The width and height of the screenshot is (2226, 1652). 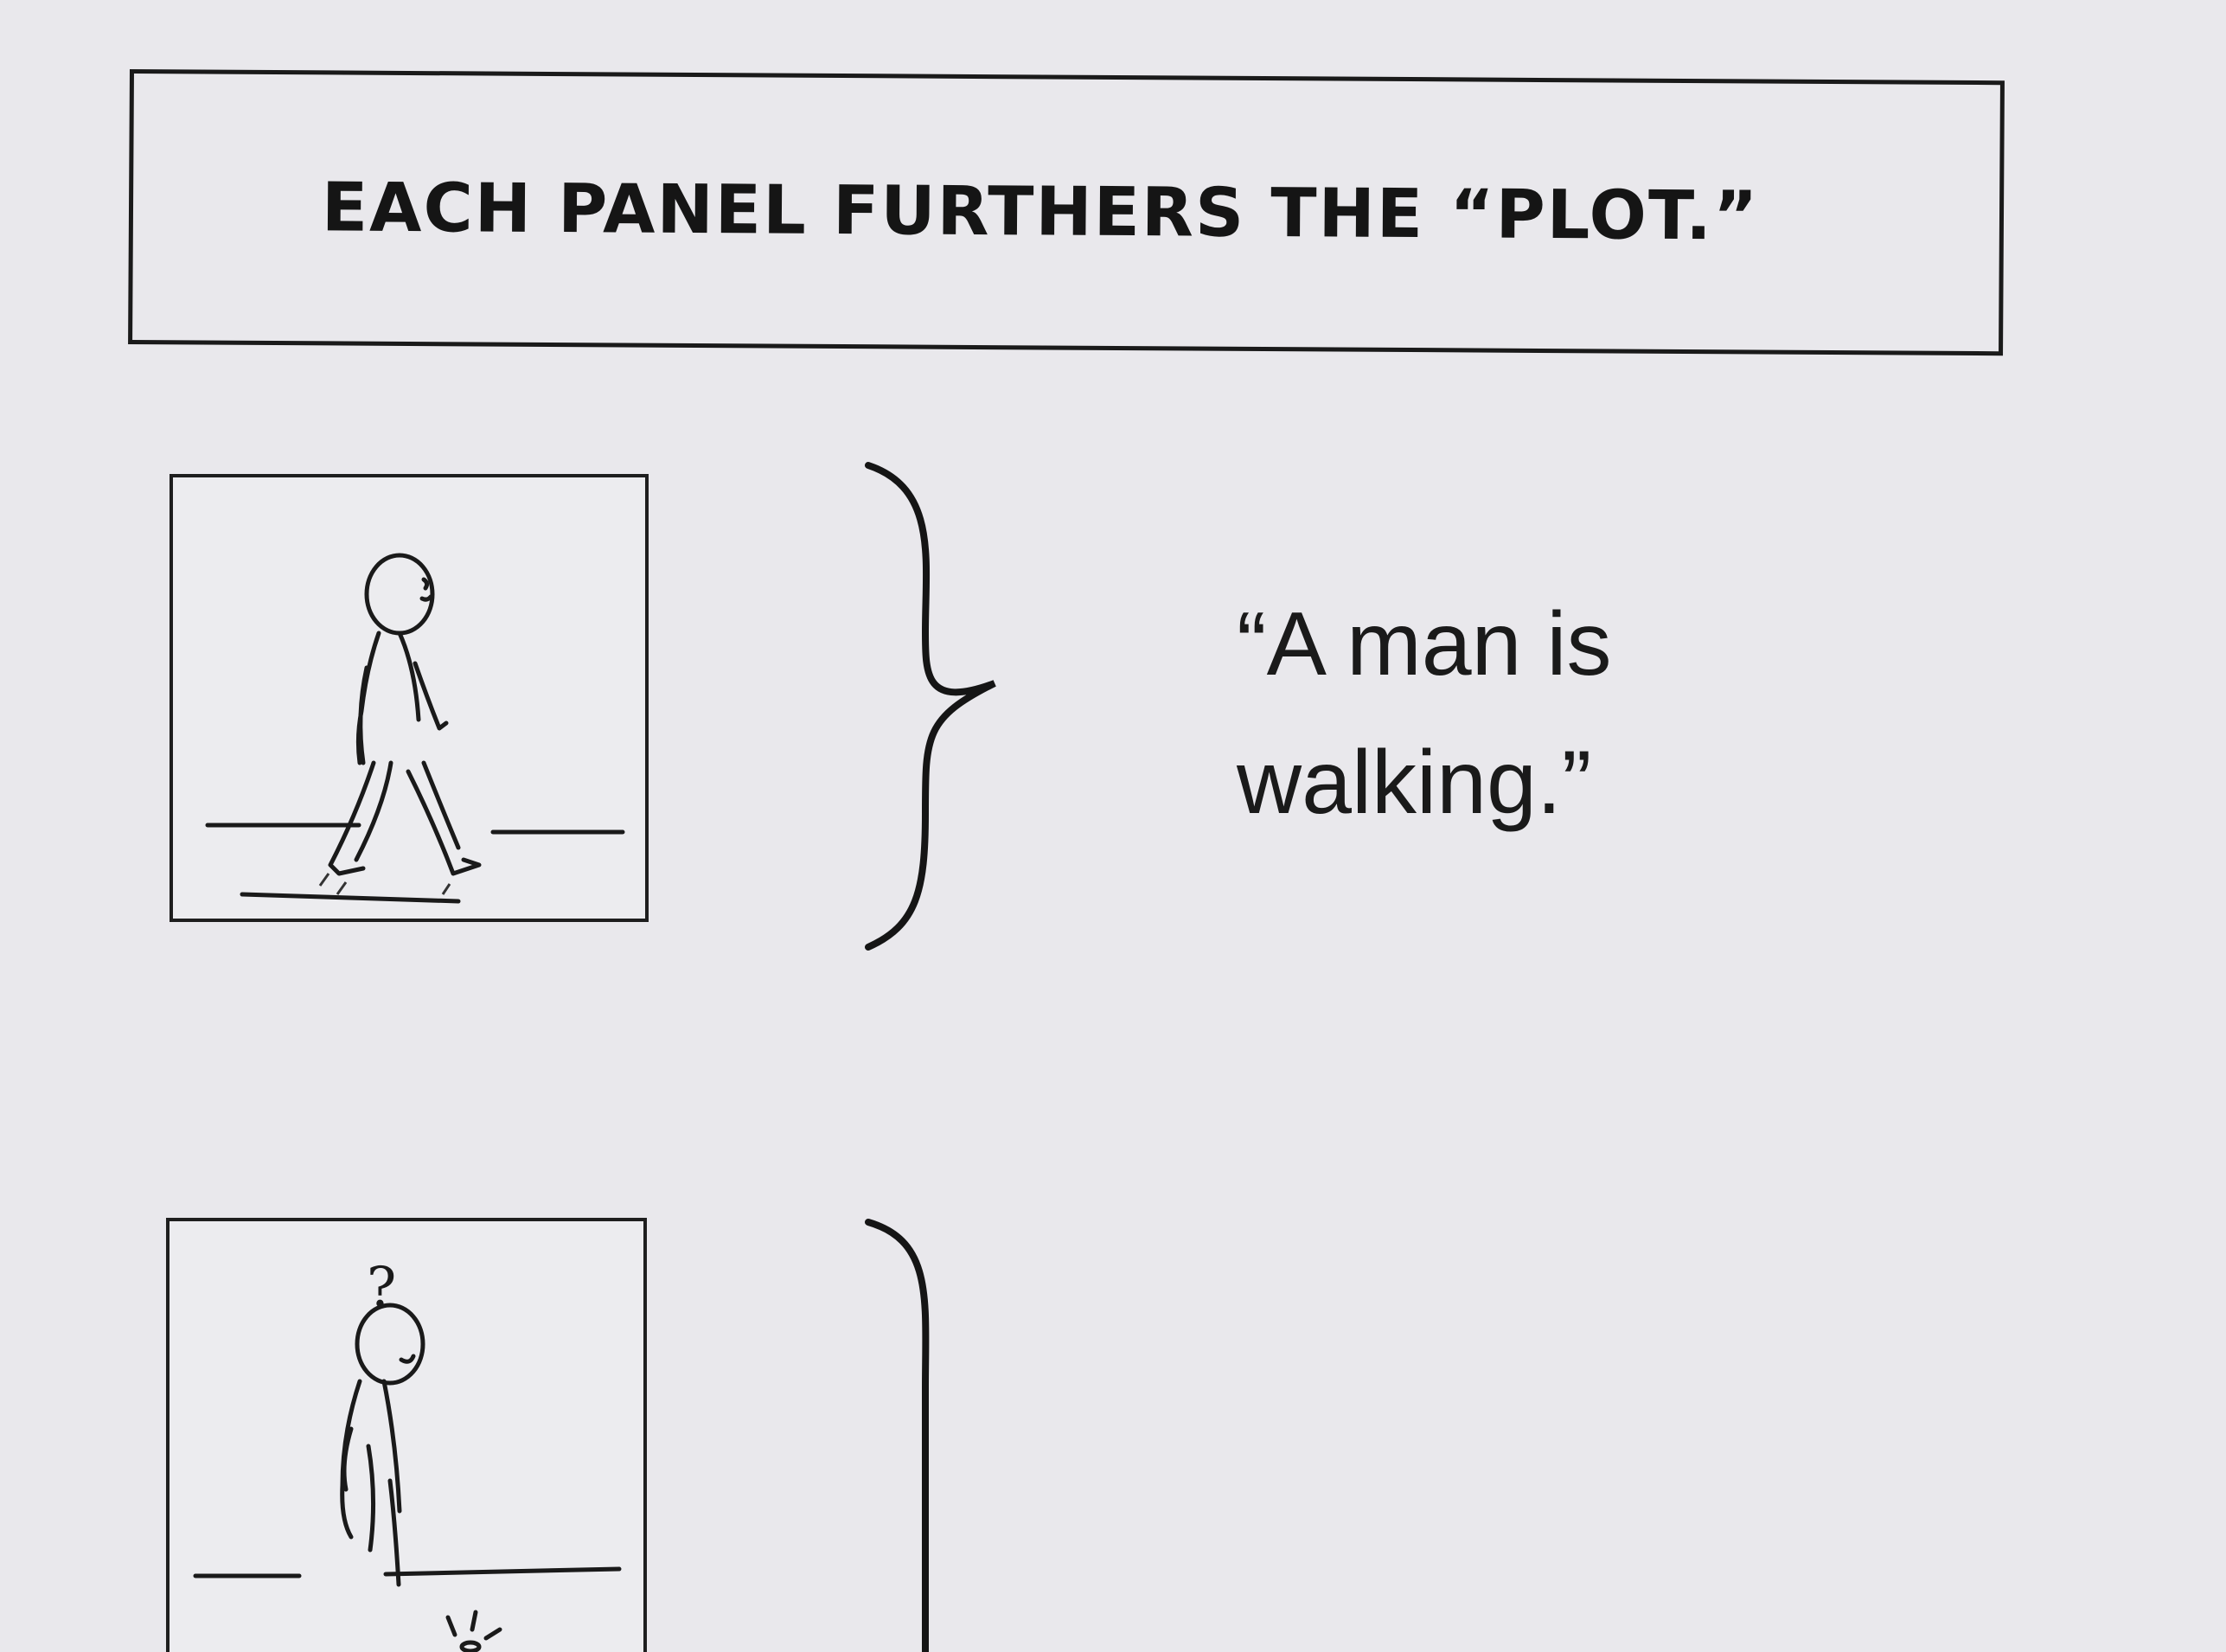 What do you see at coordinates (1040, 212) in the screenshot?
I see `caption-text: EACH PANEL FURTHERS THE “PLOT.”` at bounding box center [1040, 212].